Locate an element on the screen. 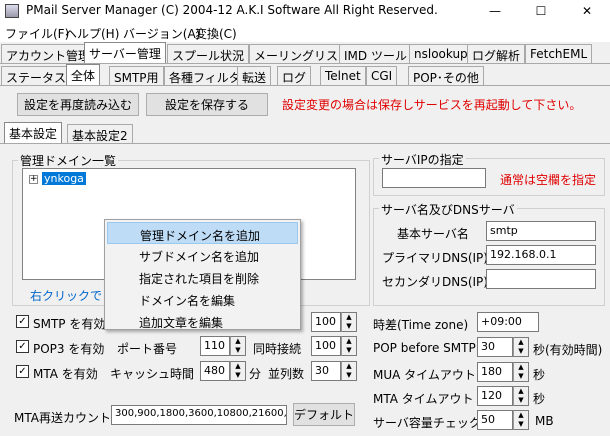 Image resolution: width=610 pixels, height=436 pixels. context-edit-domain: ドメイン名を編集 is located at coordinates (202, 299).